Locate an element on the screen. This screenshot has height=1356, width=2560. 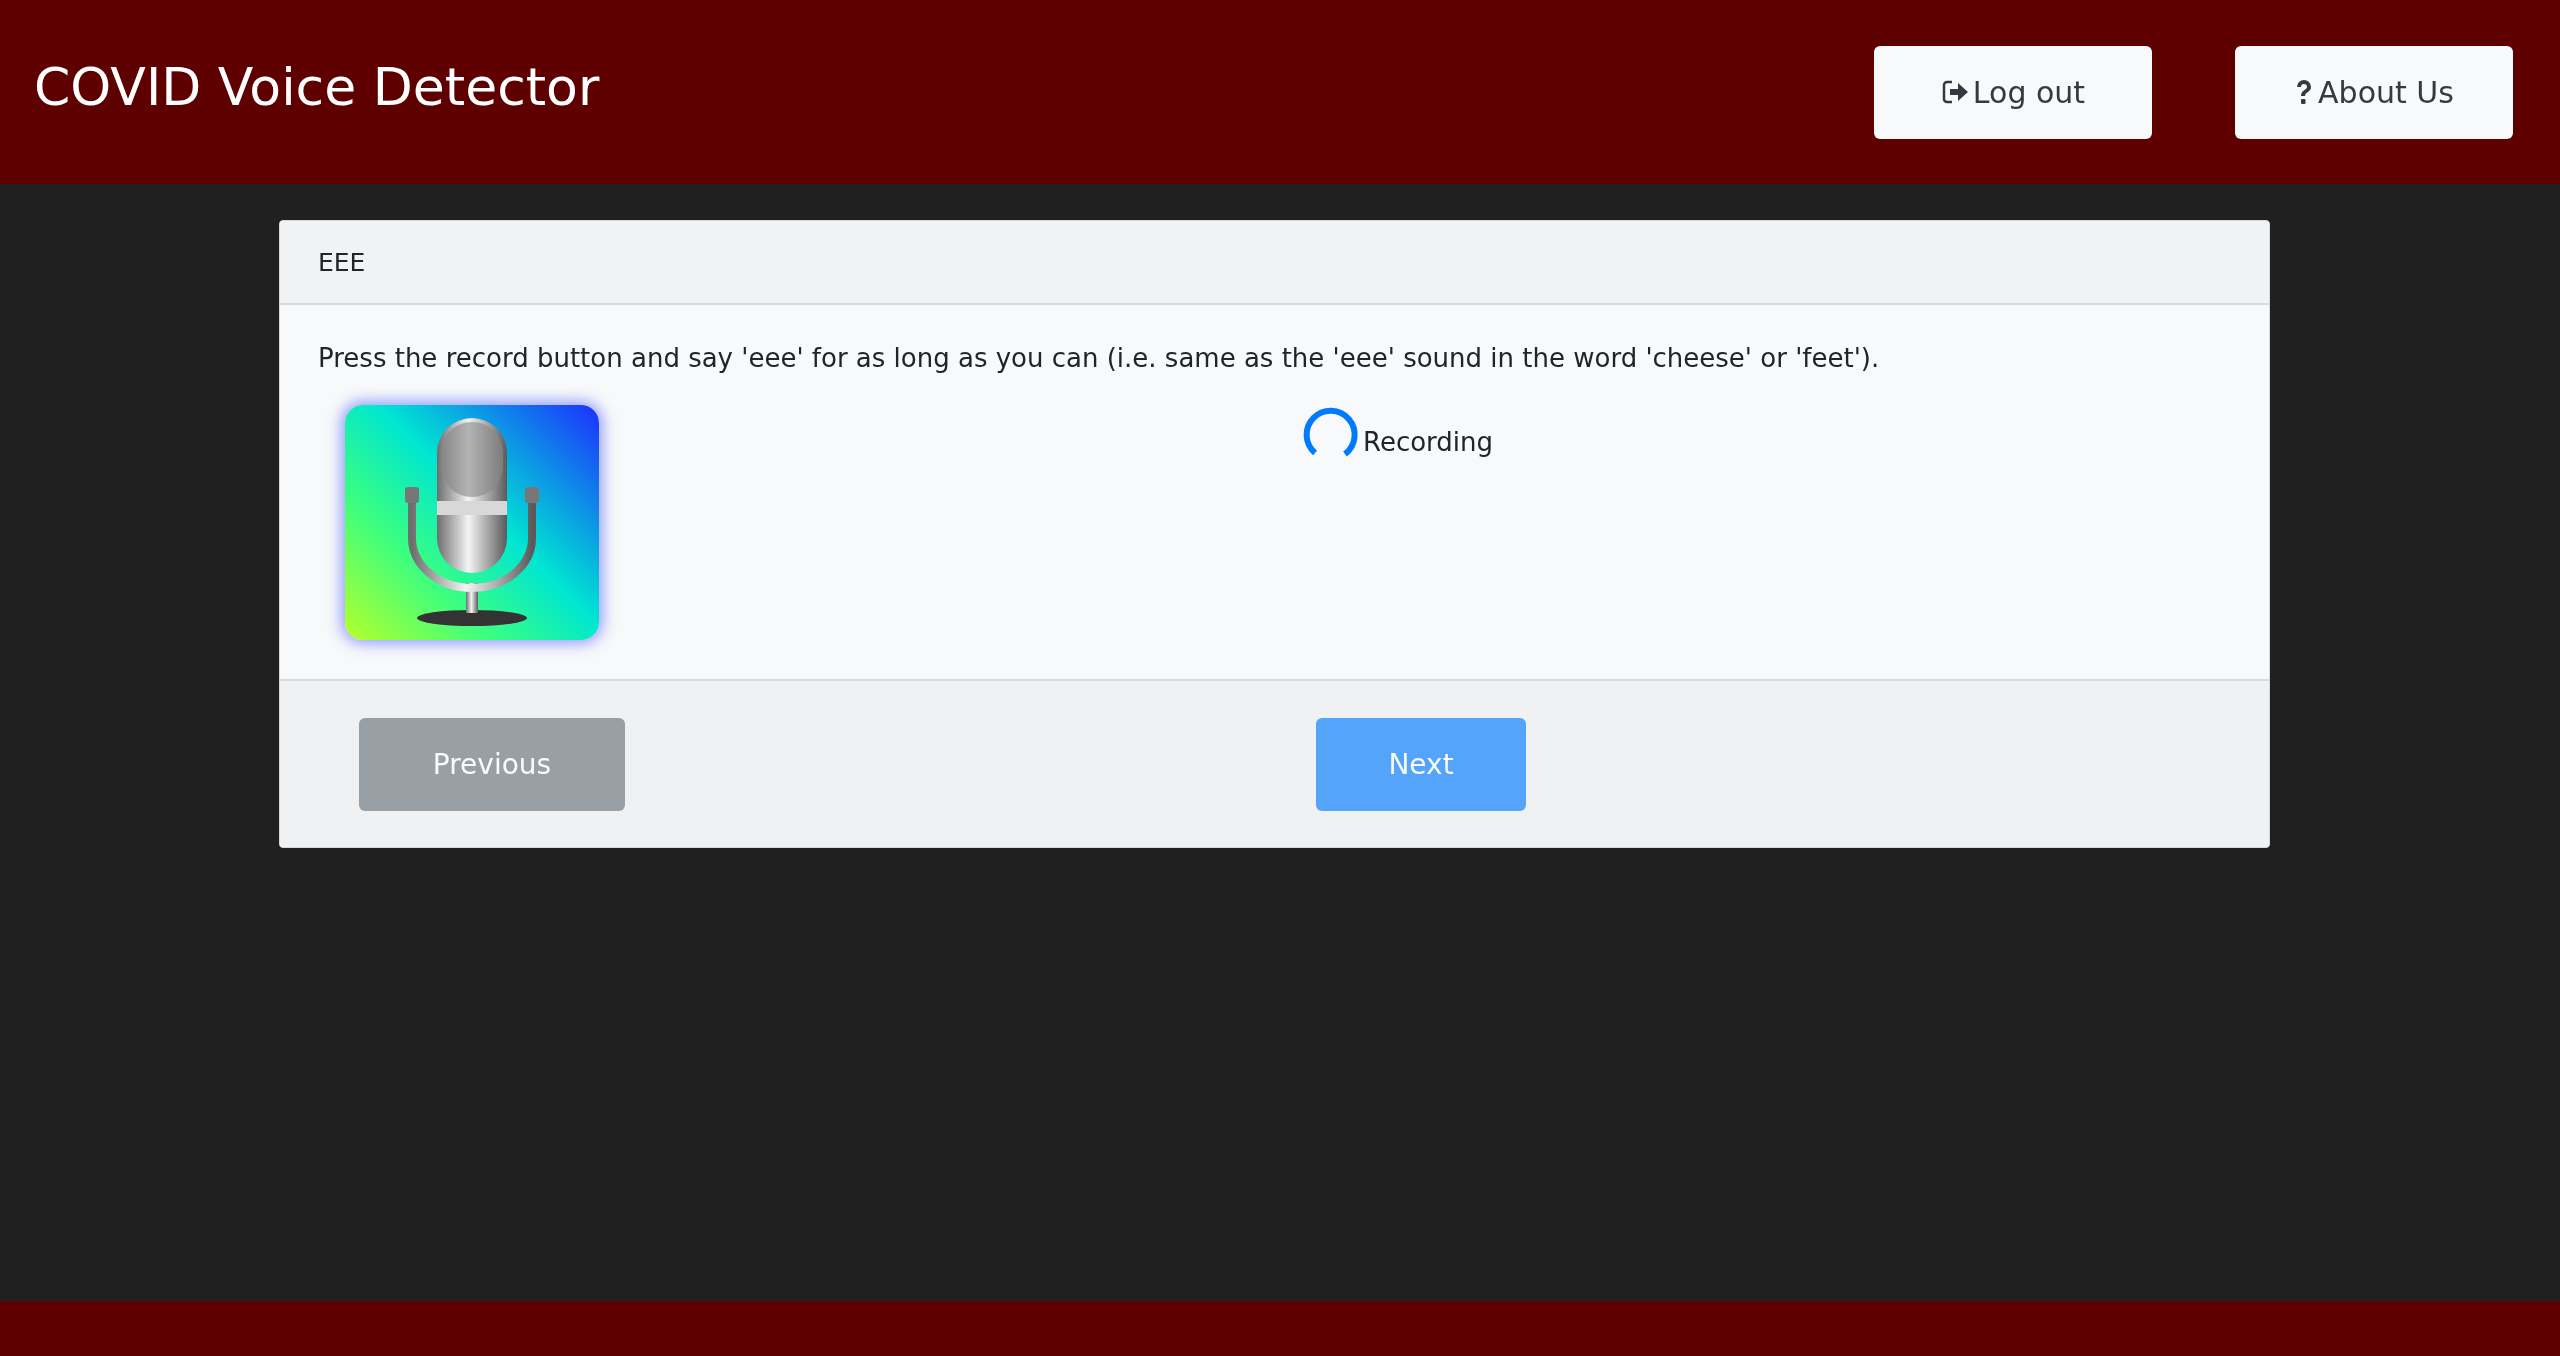
record-button is located at coordinates (472, 522).